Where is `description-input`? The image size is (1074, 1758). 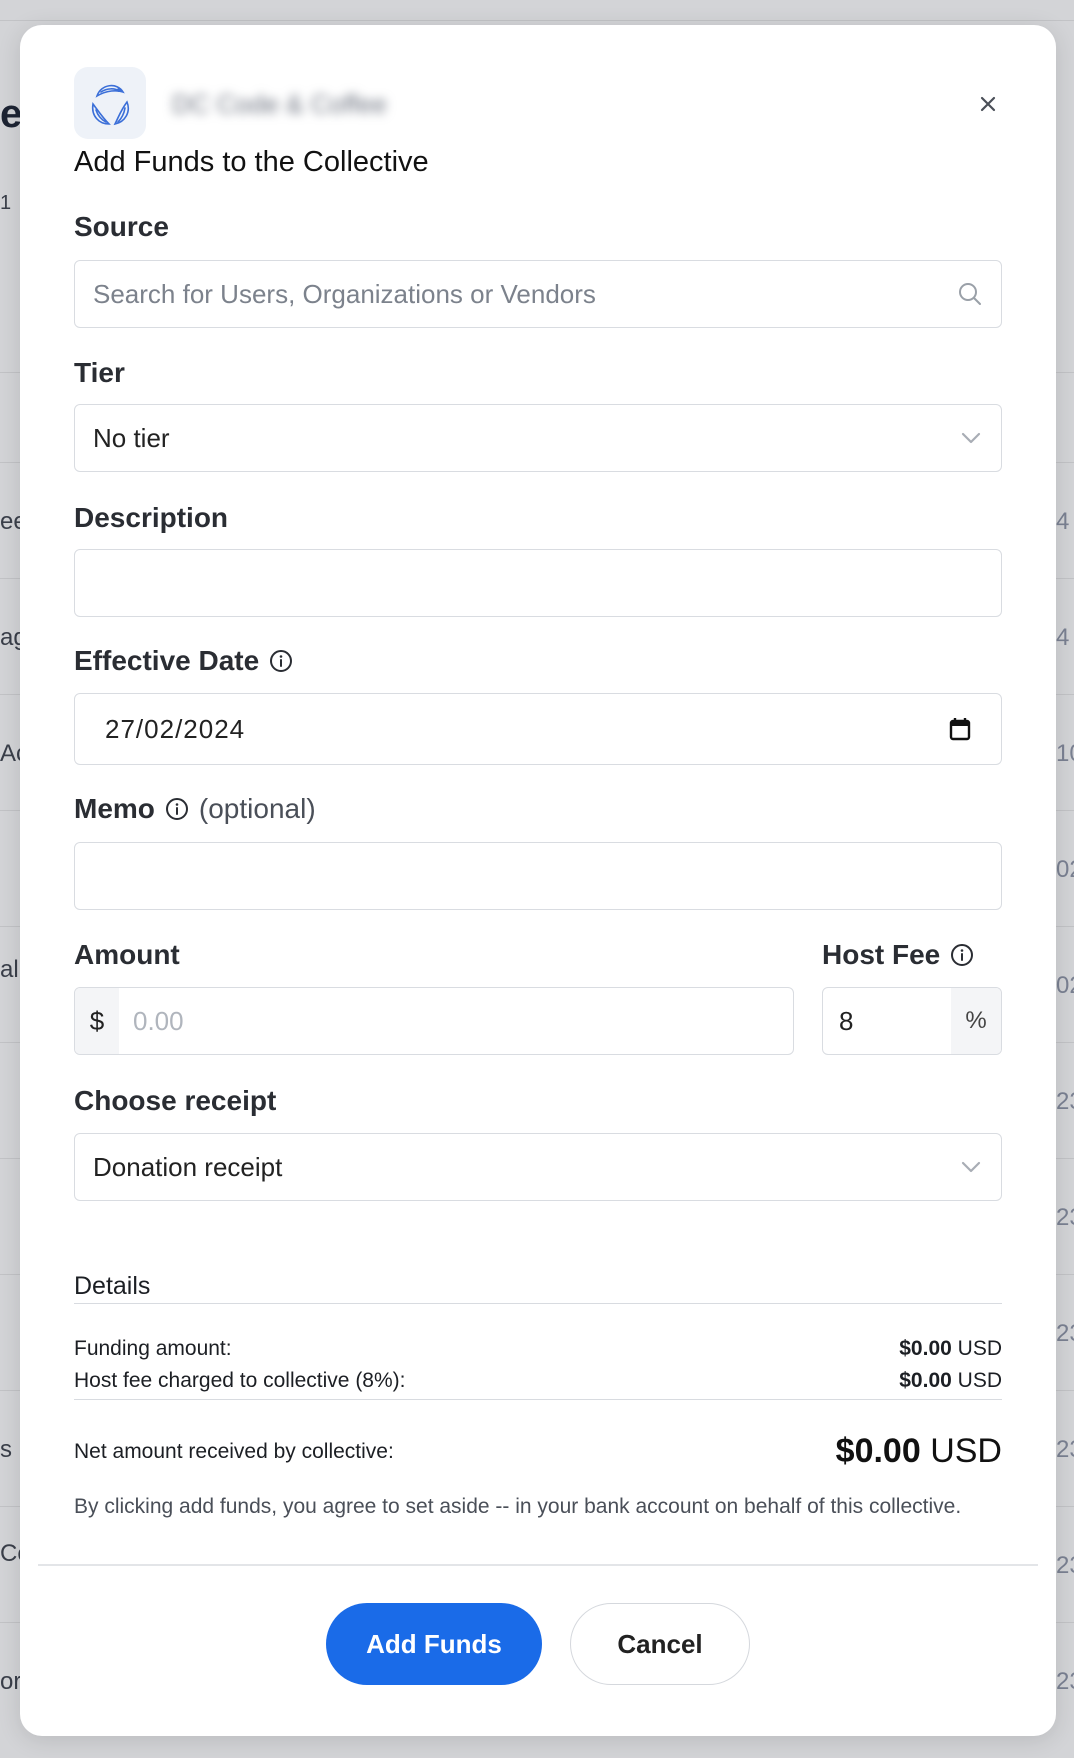
description-input is located at coordinates (538, 583).